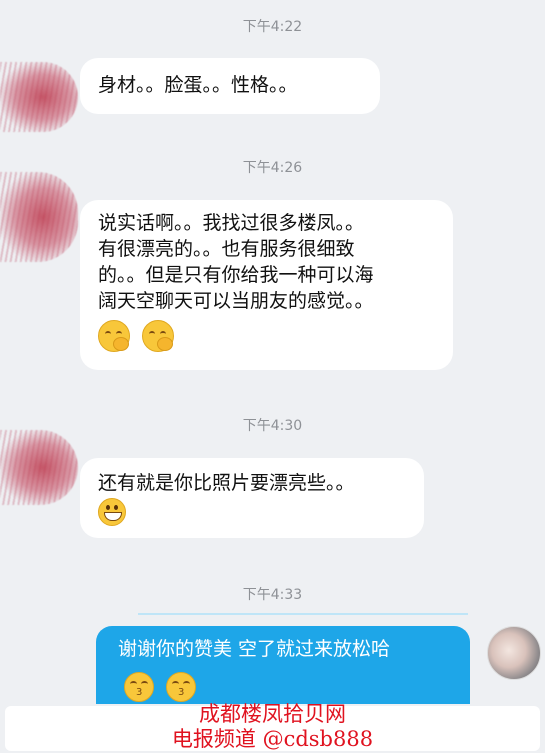 The width and height of the screenshot is (545, 753). What do you see at coordinates (272, 595) in the screenshot?
I see `timestamp: 下午4:33` at bounding box center [272, 595].